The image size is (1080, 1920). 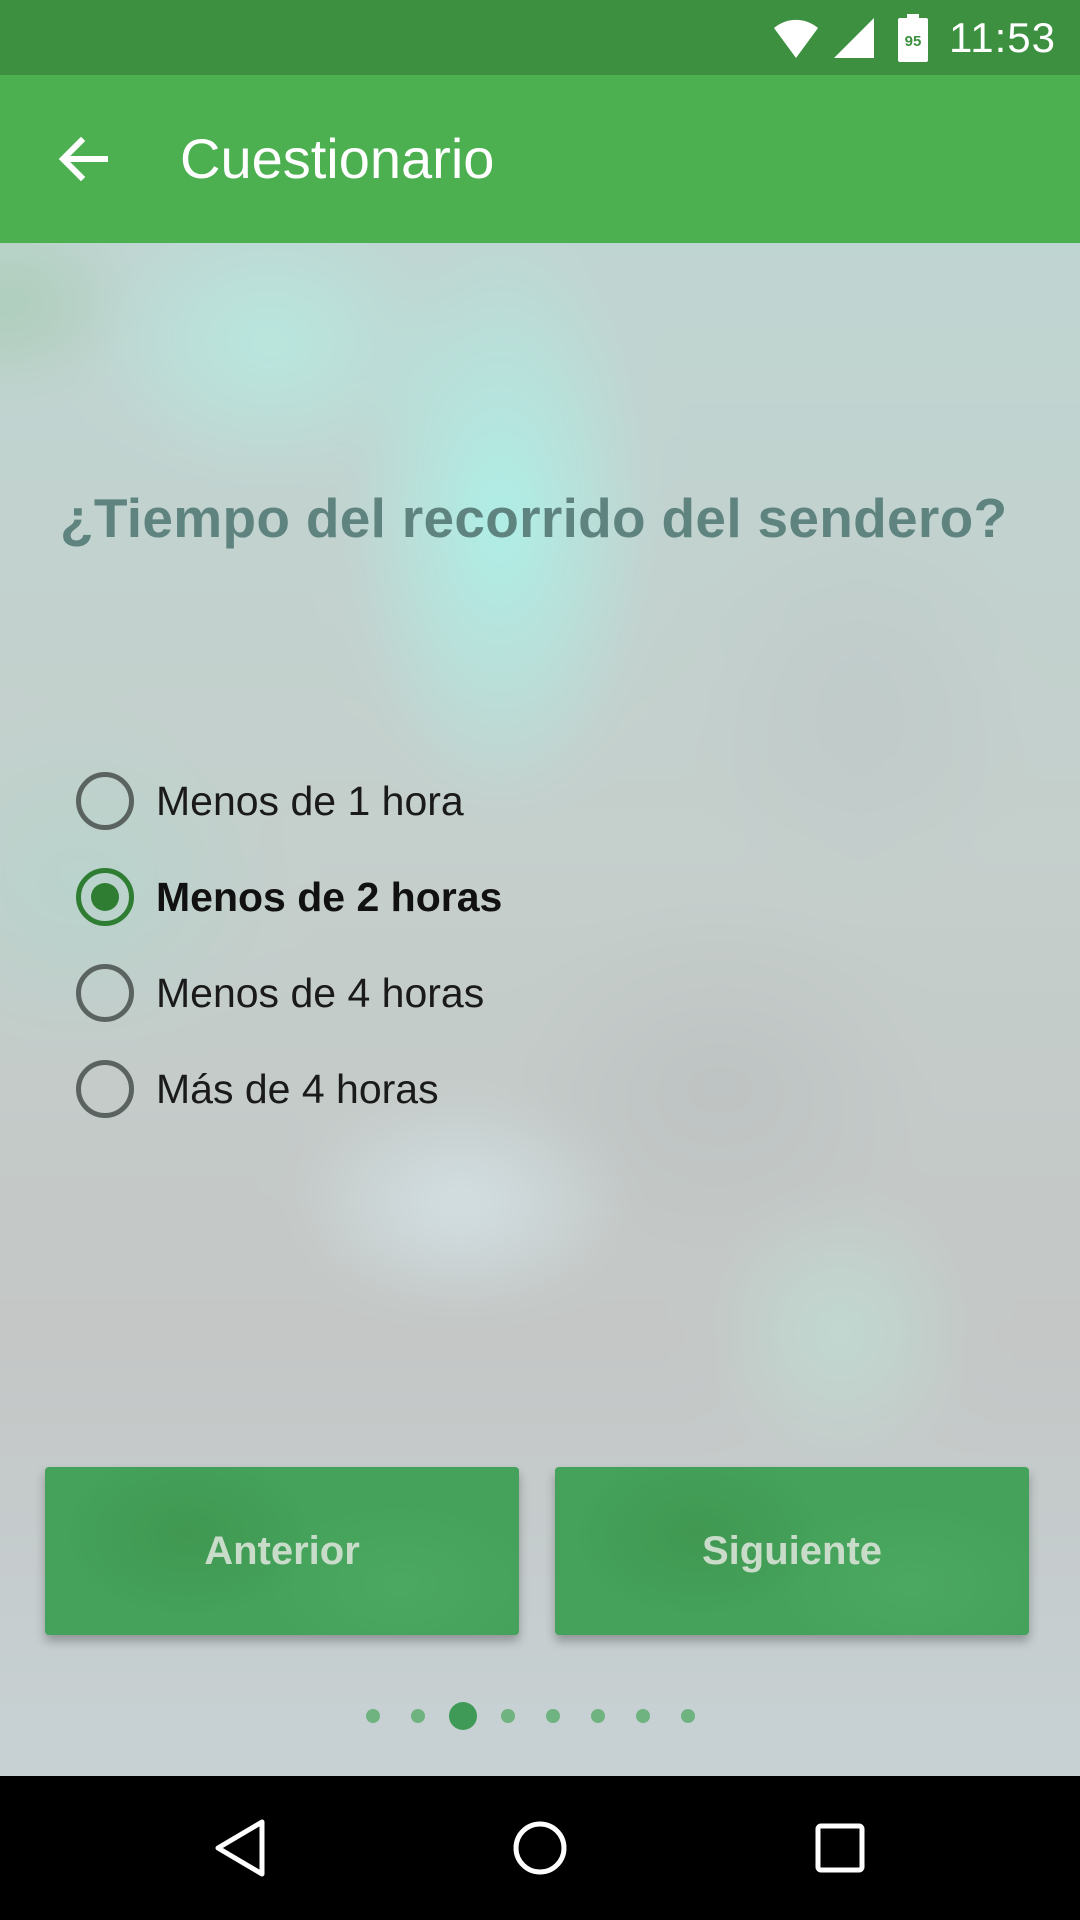 I want to click on nav-recents-button, so click(x=840, y=1848).